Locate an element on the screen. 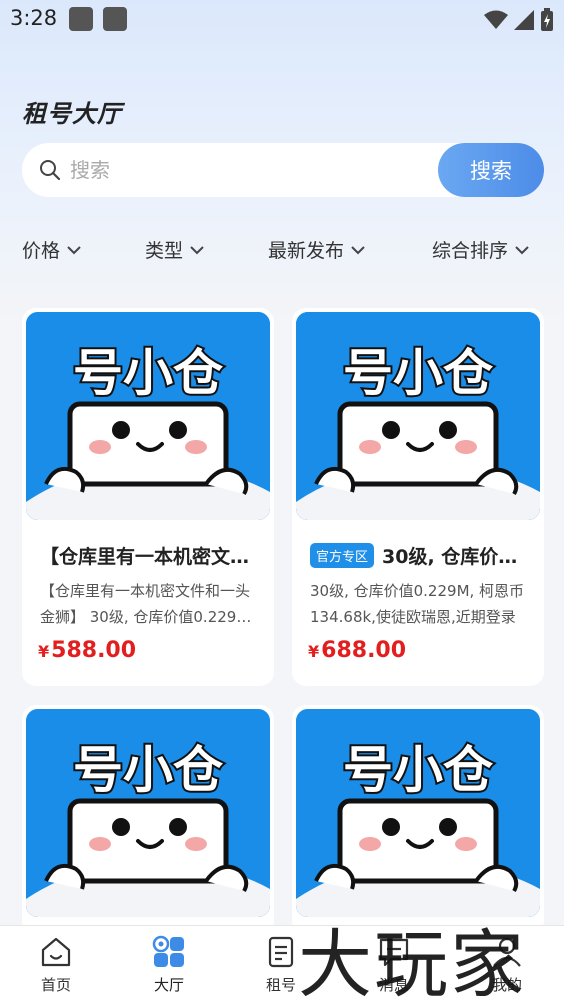 The image size is (564, 1004). tab-label: 大厅 is located at coordinates (168, 985).